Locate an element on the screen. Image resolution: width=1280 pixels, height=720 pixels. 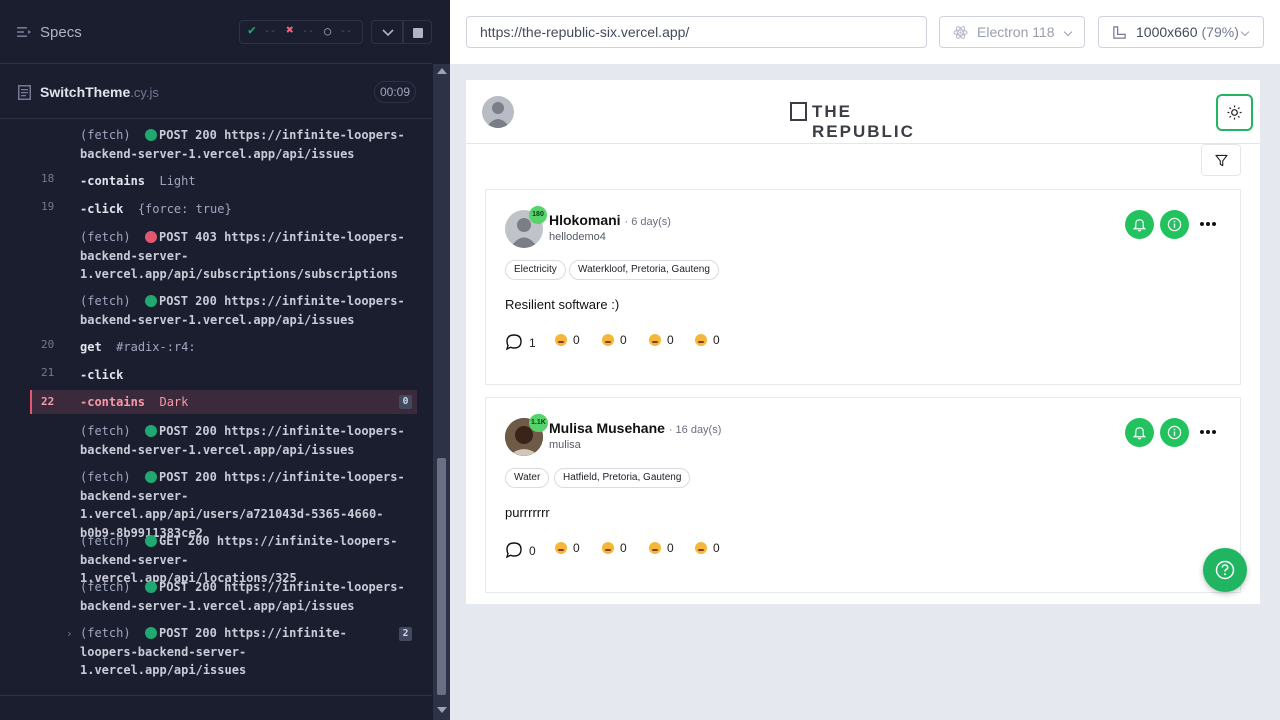
comment-count: 0 is located at coordinates (520, 550).